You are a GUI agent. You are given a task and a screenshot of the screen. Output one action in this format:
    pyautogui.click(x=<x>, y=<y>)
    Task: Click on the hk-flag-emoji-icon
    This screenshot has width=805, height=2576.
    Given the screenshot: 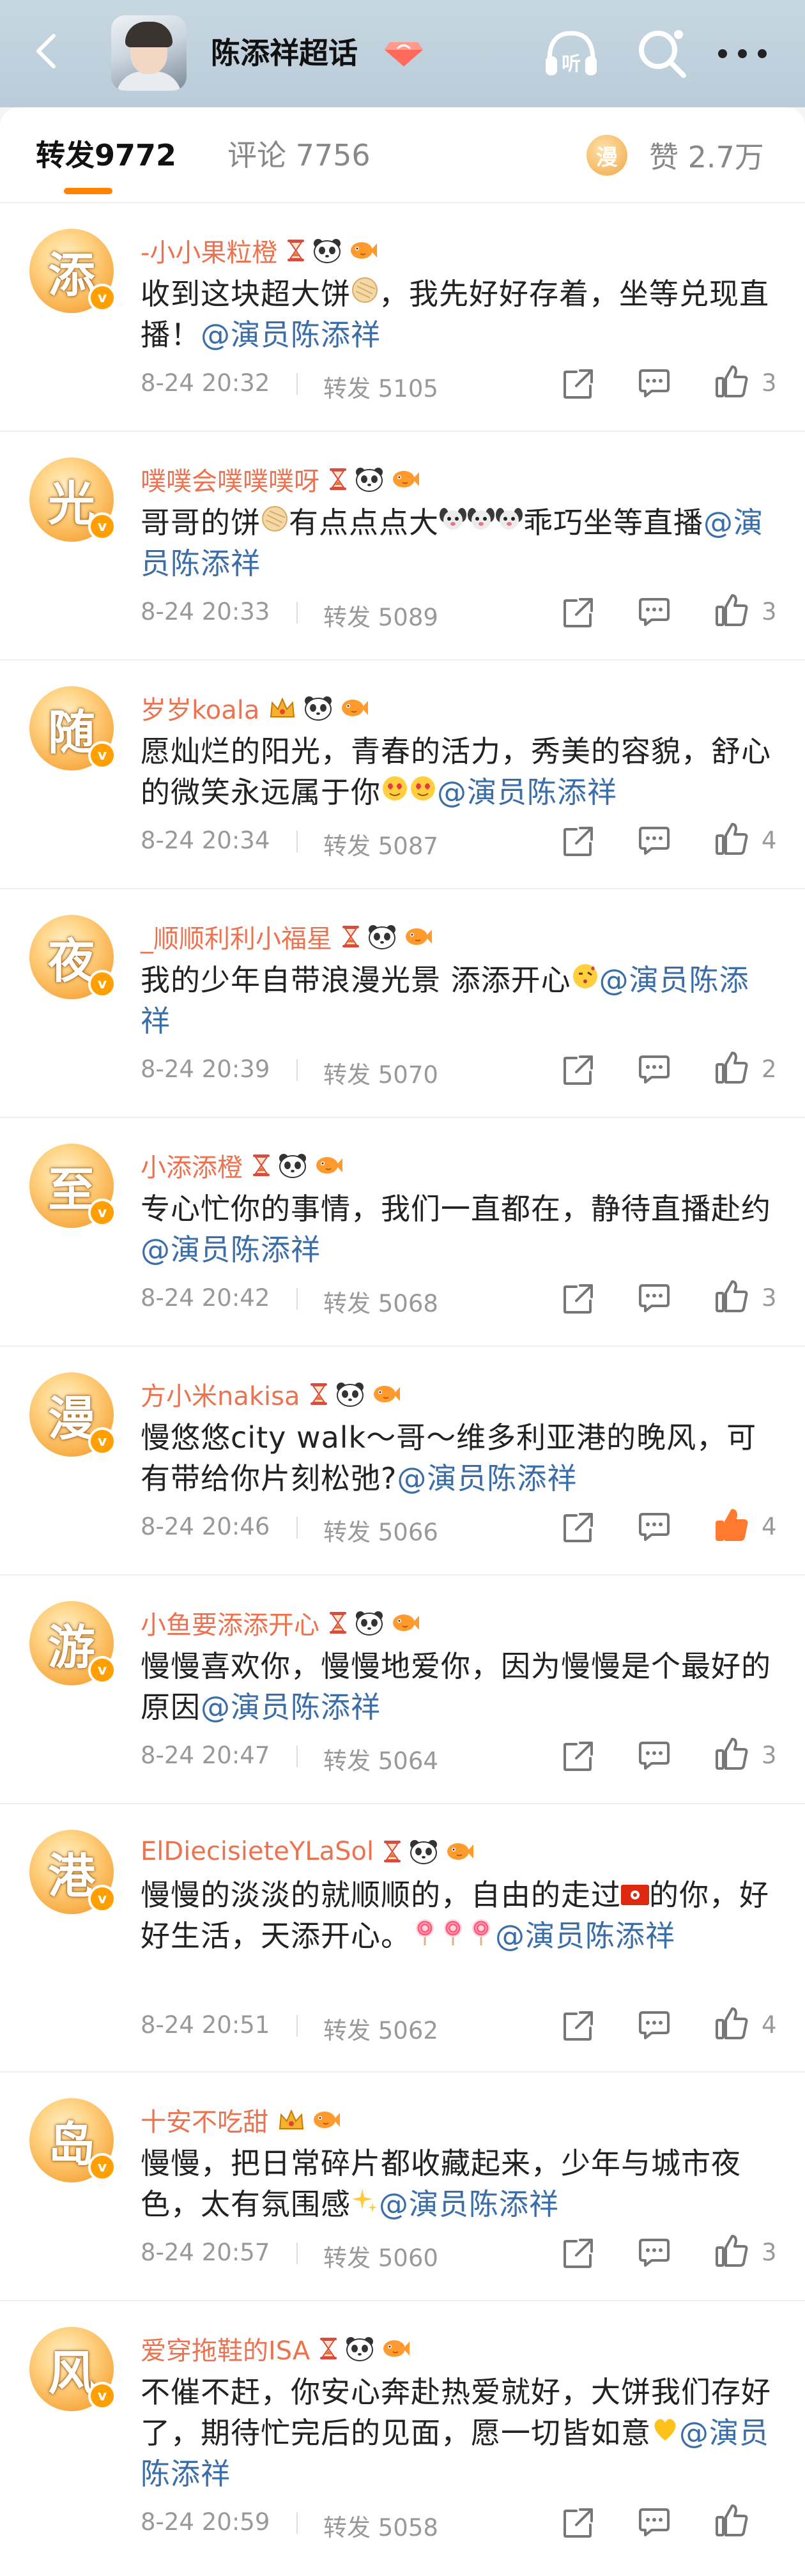 What is the action you would take?
    pyautogui.click(x=635, y=1894)
    